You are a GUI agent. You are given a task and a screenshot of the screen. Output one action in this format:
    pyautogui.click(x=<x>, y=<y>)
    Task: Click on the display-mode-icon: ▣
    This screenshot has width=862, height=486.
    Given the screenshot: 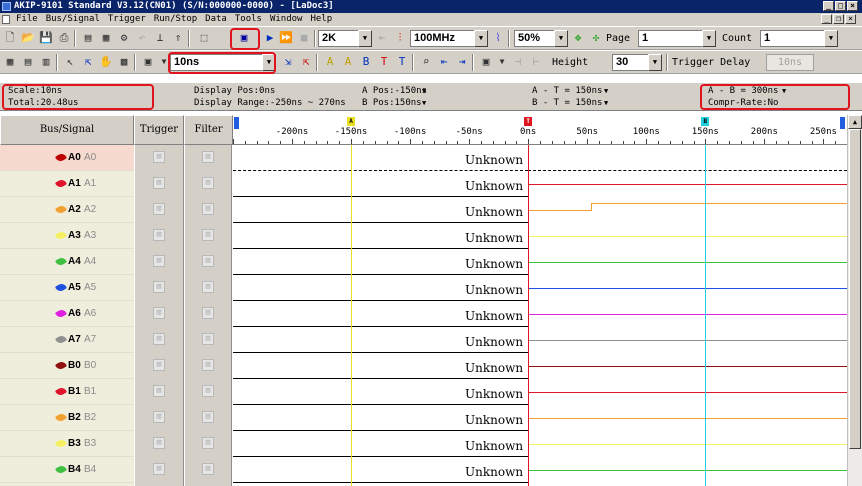 What is the action you would take?
    pyautogui.click(x=148, y=62)
    